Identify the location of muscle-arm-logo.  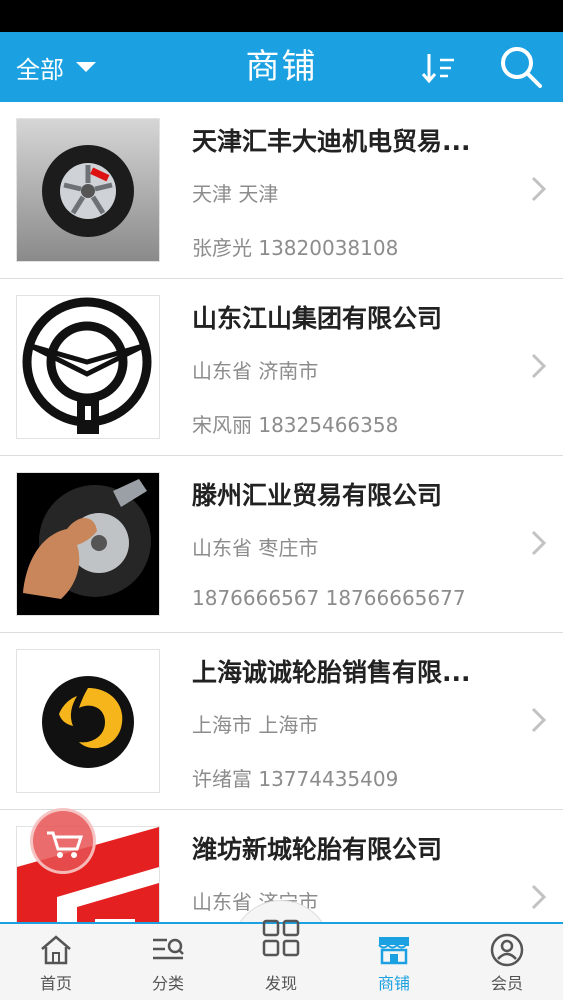
(88, 544).